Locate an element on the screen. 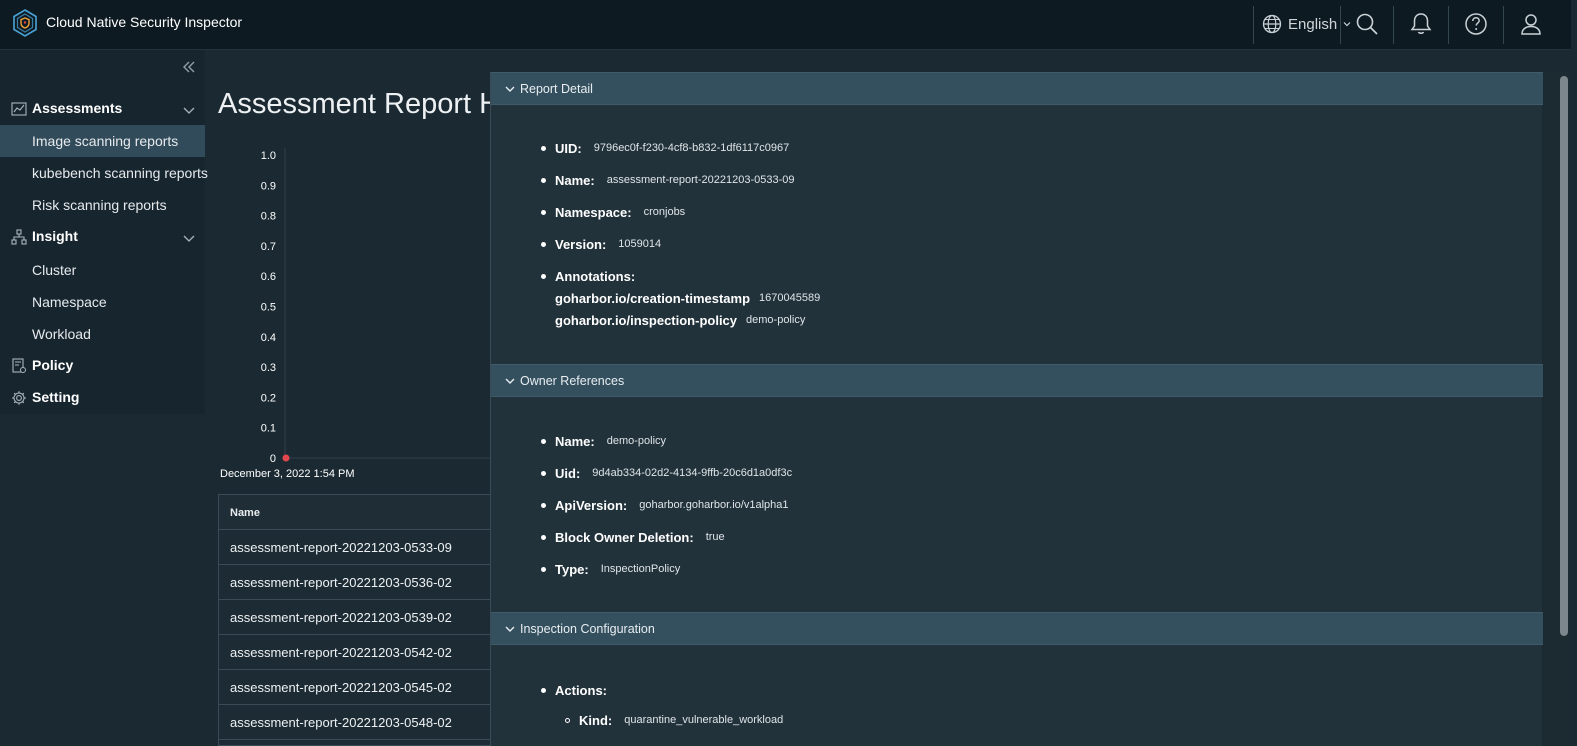 This screenshot has width=1577, height=746. page-title: Assessment Report His is located at coordinates (369, 104).